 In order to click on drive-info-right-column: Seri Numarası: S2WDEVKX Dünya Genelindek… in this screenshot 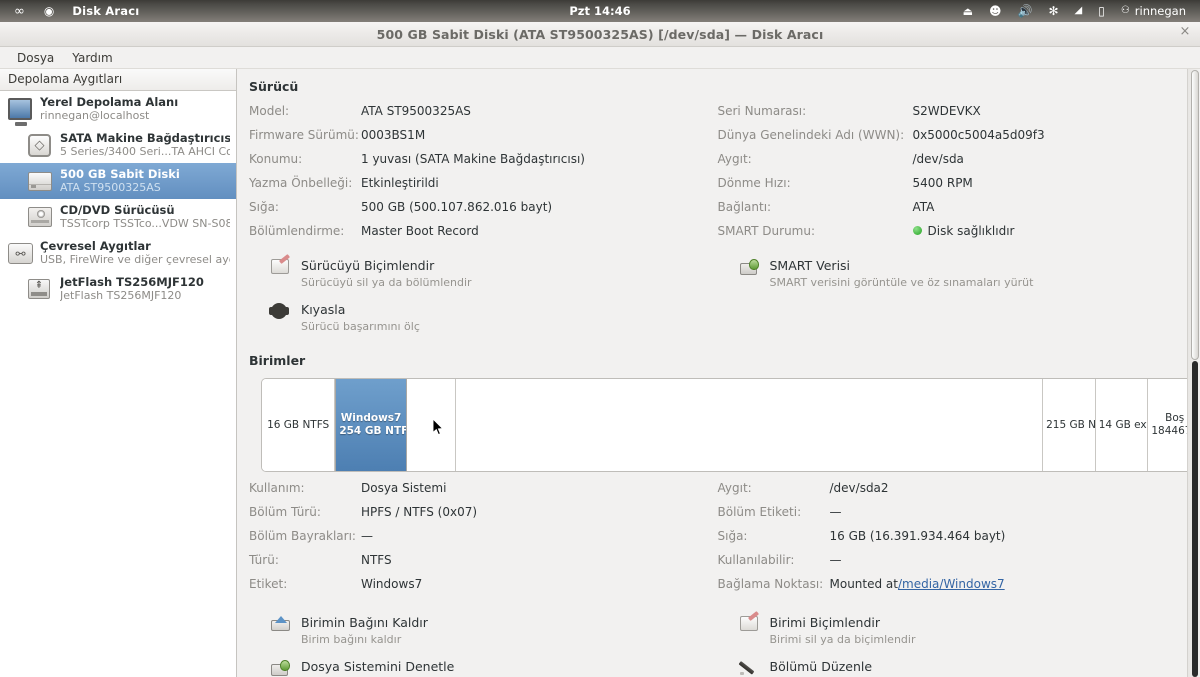, I will do `click(952, 176)`.